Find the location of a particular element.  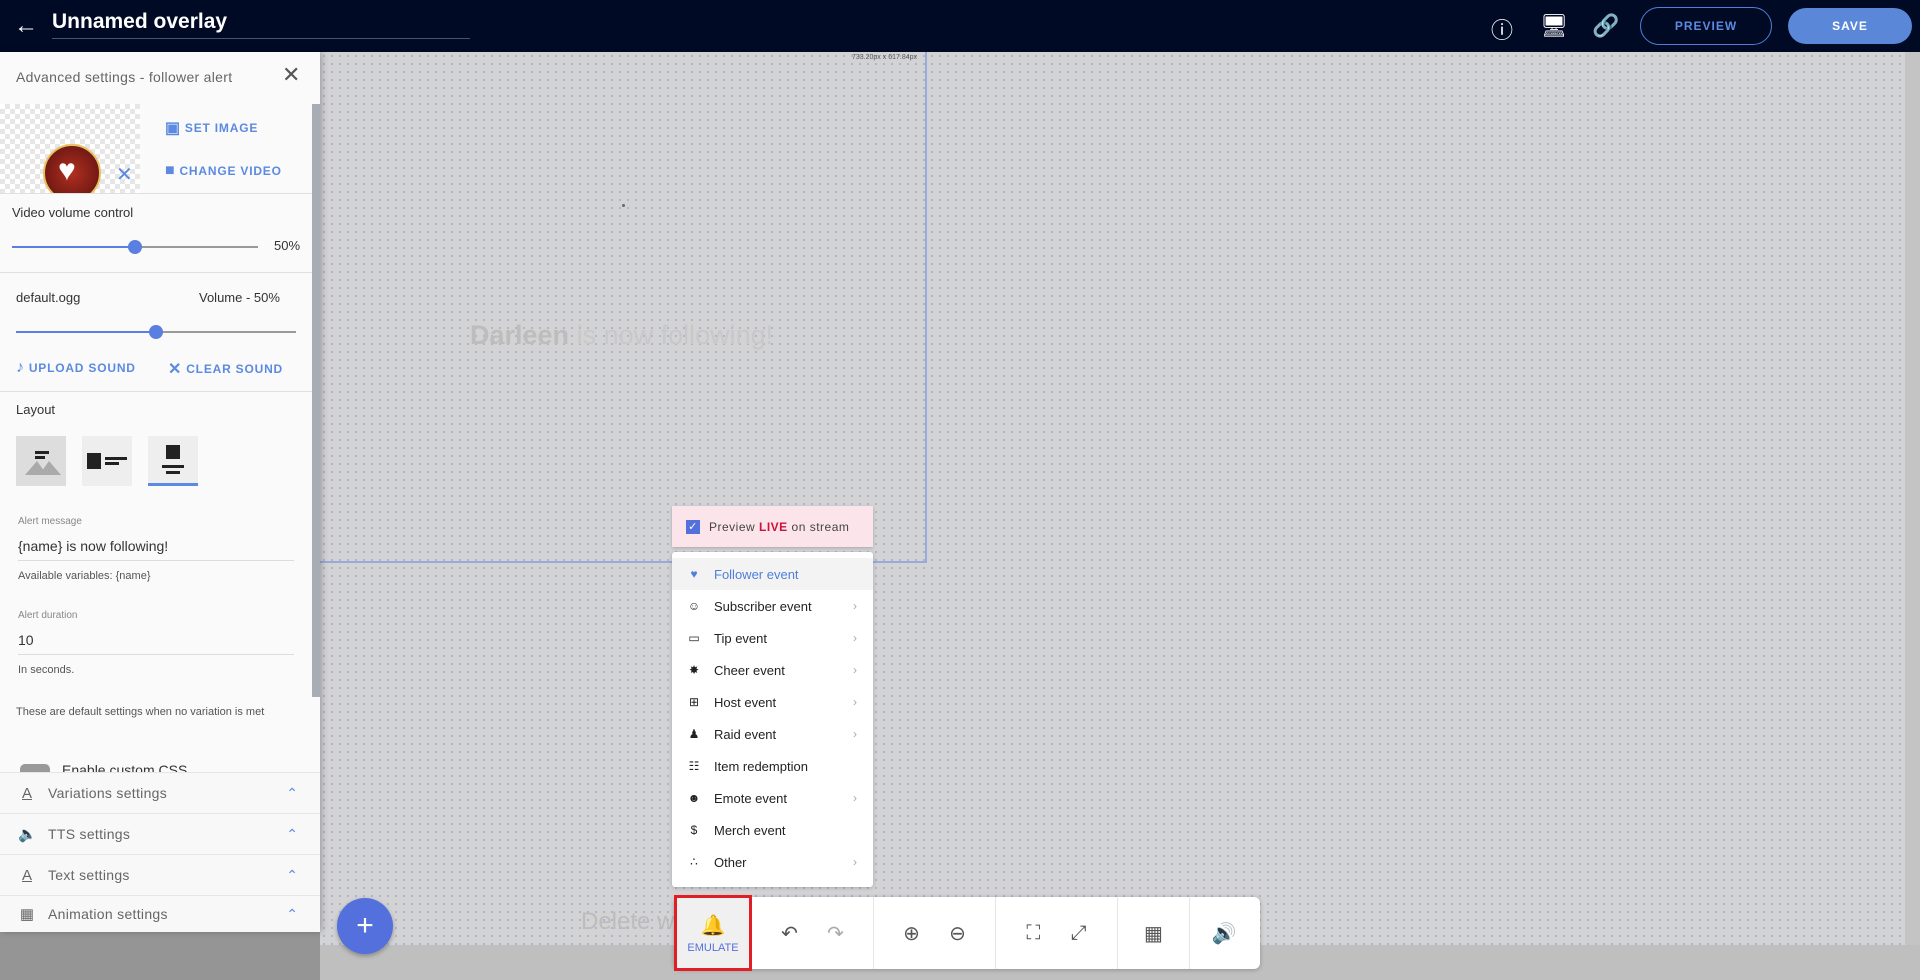

menu-item-raid-event: ♟ Raid event › is located at coordinates (772, 734).